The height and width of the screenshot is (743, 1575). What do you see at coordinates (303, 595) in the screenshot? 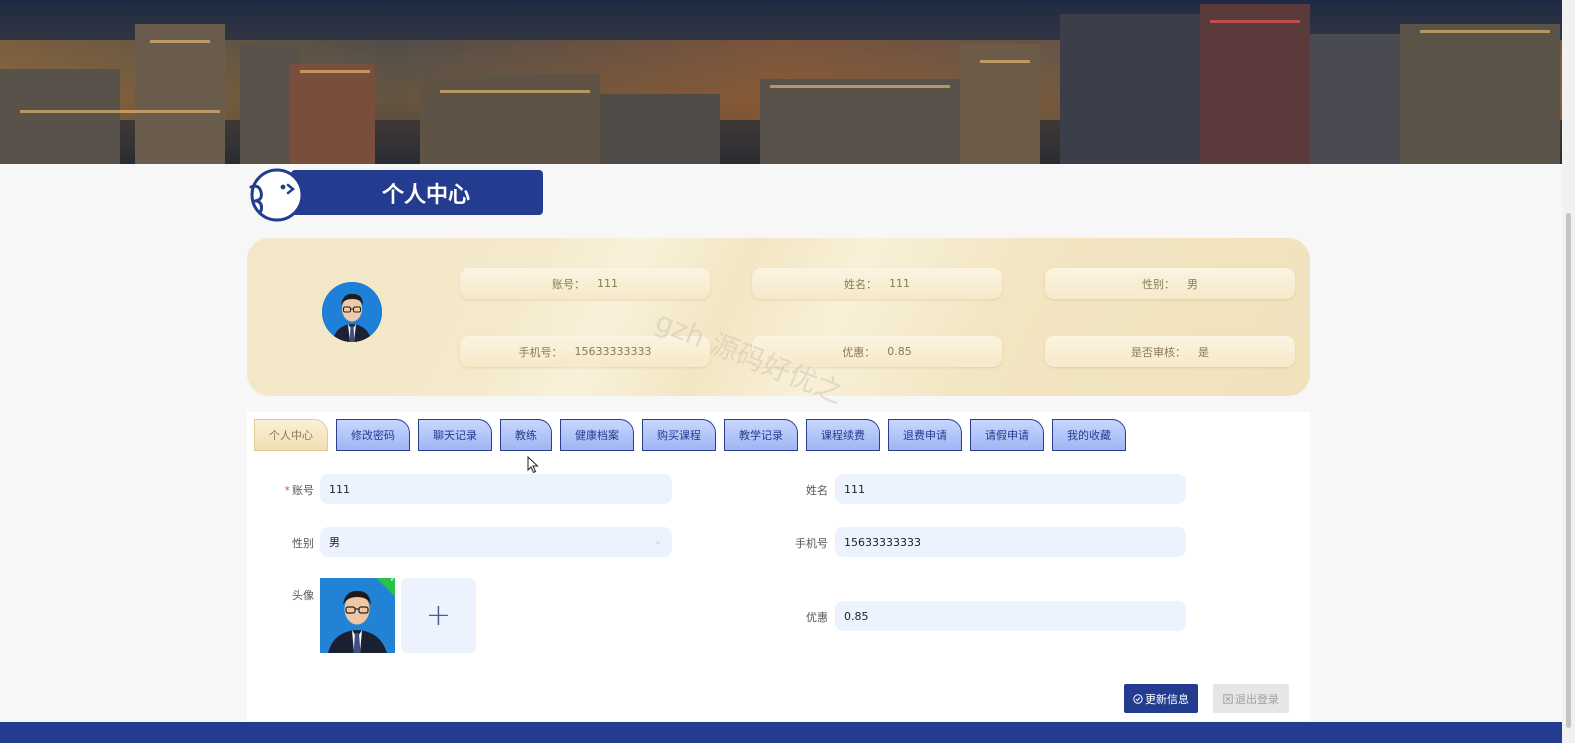
I see `avatar-label: 头像` at bounding box center [303, 595].